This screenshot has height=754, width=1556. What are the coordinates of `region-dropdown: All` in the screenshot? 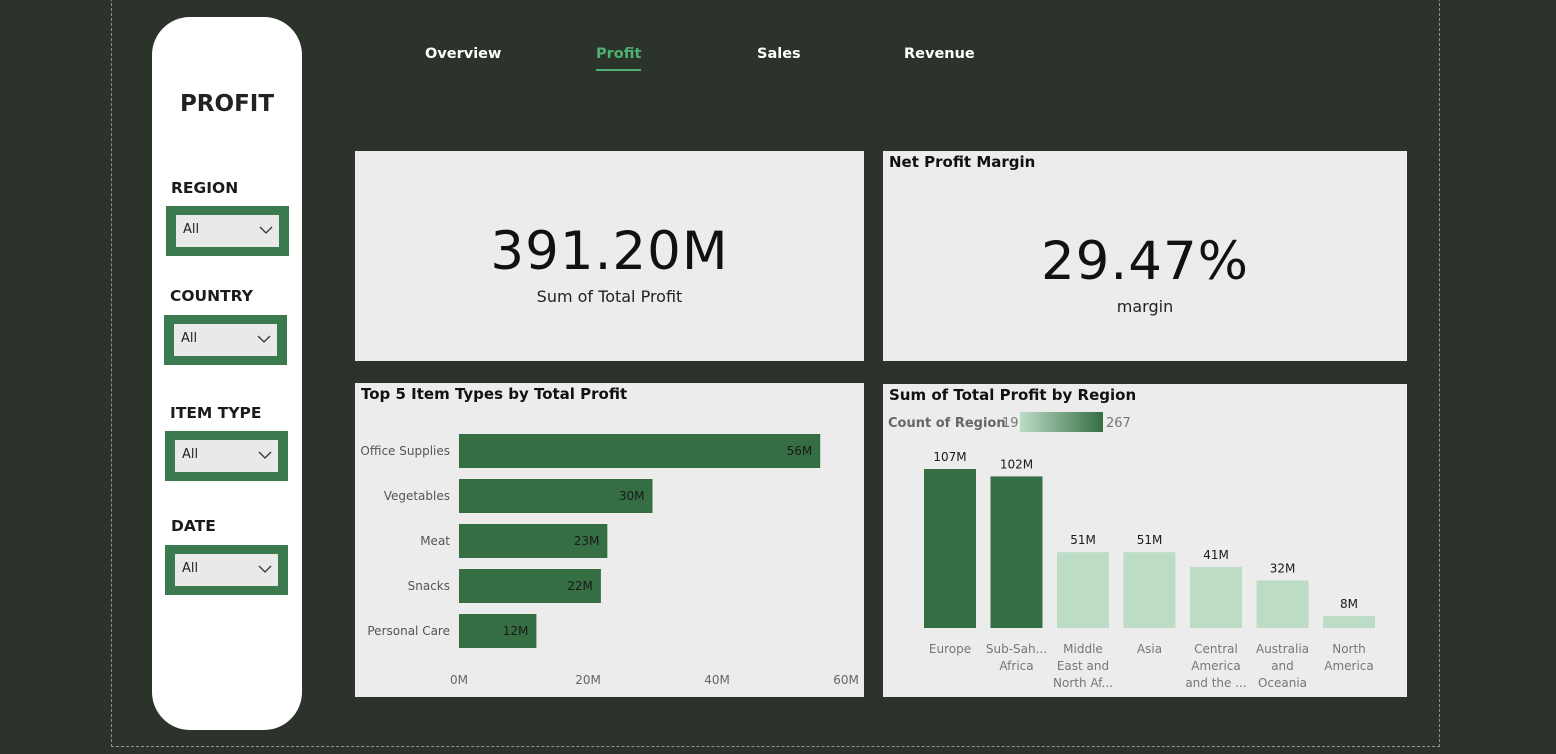 It's located at (227, 231).